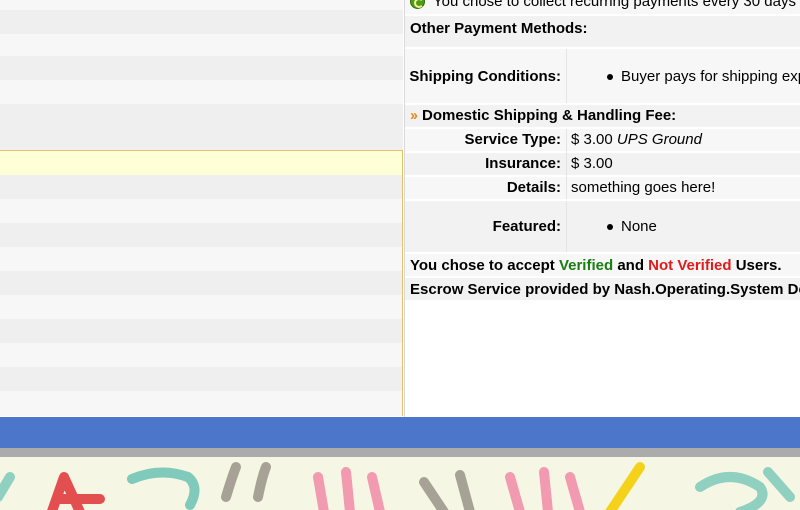 This screenshot has width=800, height=510. Describe the element at coordinates (586, 265) in the screenshot. I see `verified-label: Verified` at that location.